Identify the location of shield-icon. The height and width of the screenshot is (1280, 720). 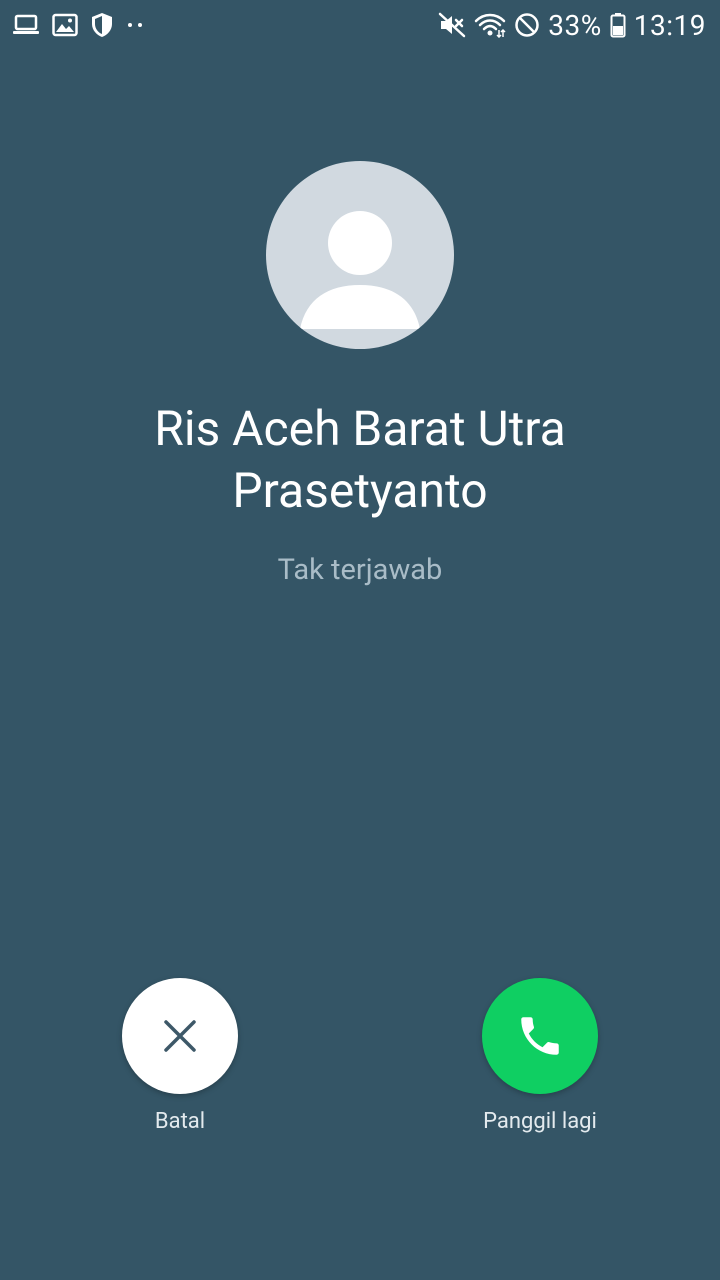
(102, 25).